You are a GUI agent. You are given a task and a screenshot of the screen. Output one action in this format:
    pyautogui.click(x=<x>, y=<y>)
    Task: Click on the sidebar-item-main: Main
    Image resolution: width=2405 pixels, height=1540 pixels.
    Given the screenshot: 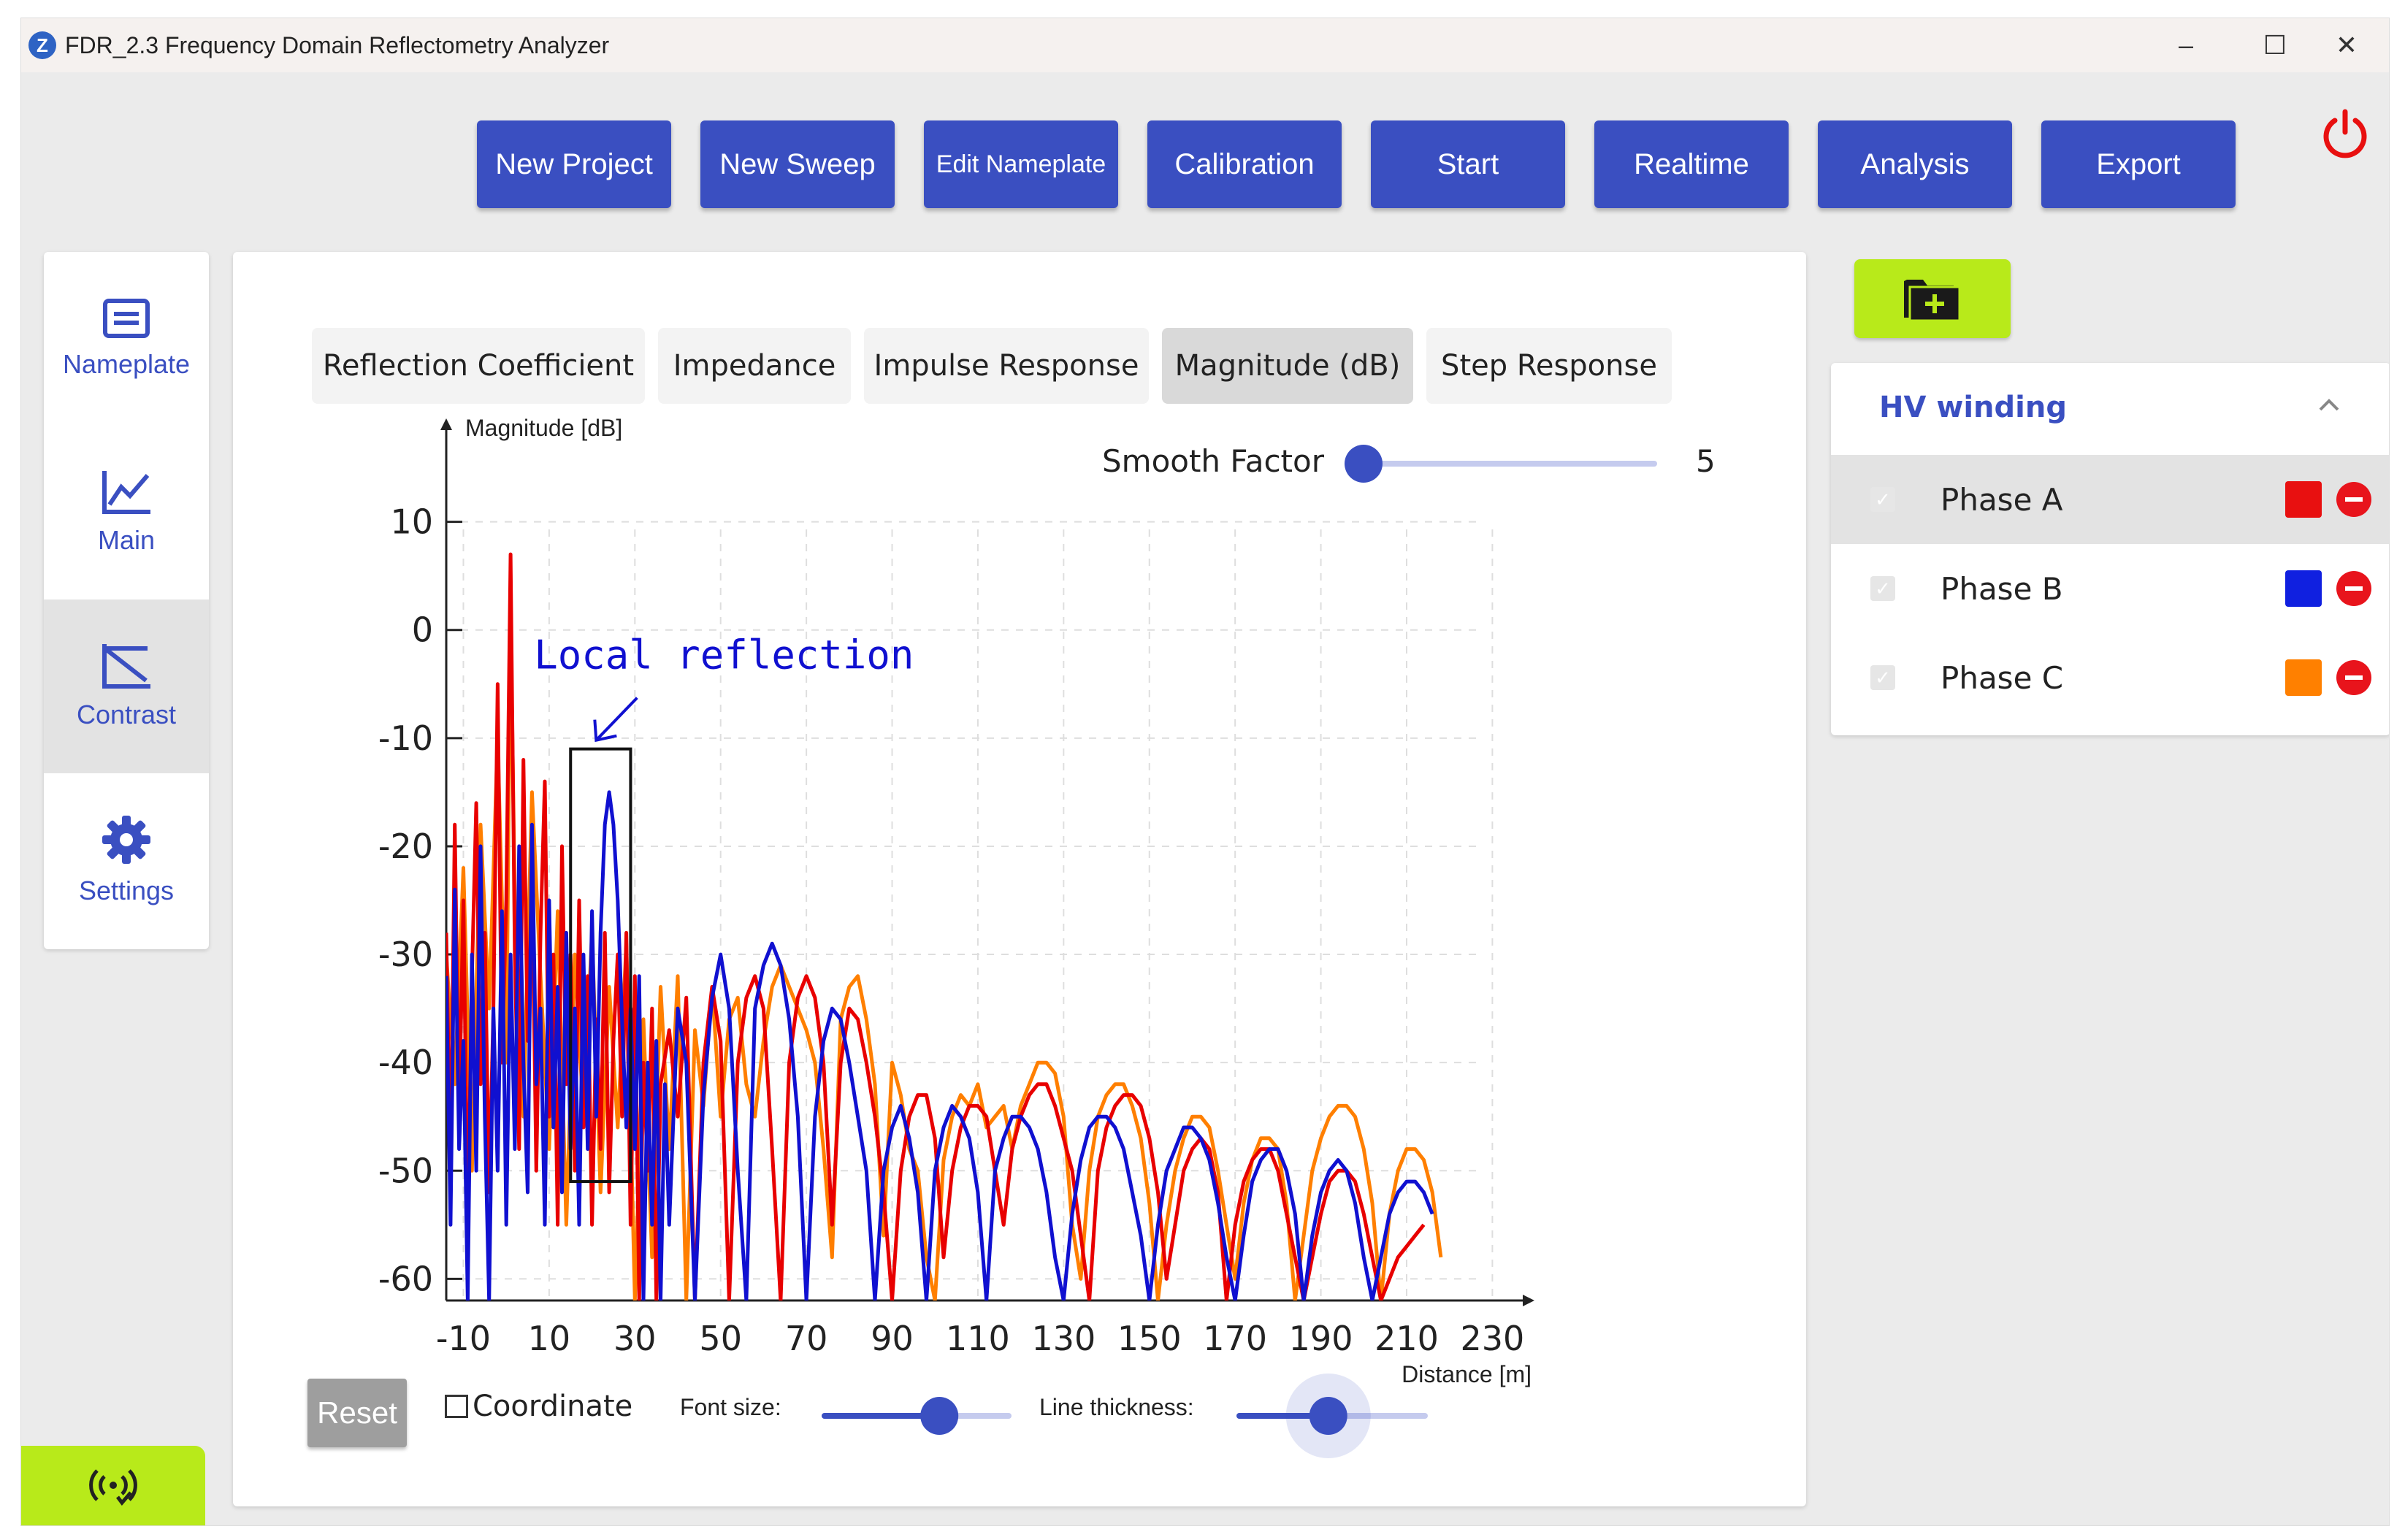 What is the action you would take?
    pyautogui.click(x=126, y=512)
    